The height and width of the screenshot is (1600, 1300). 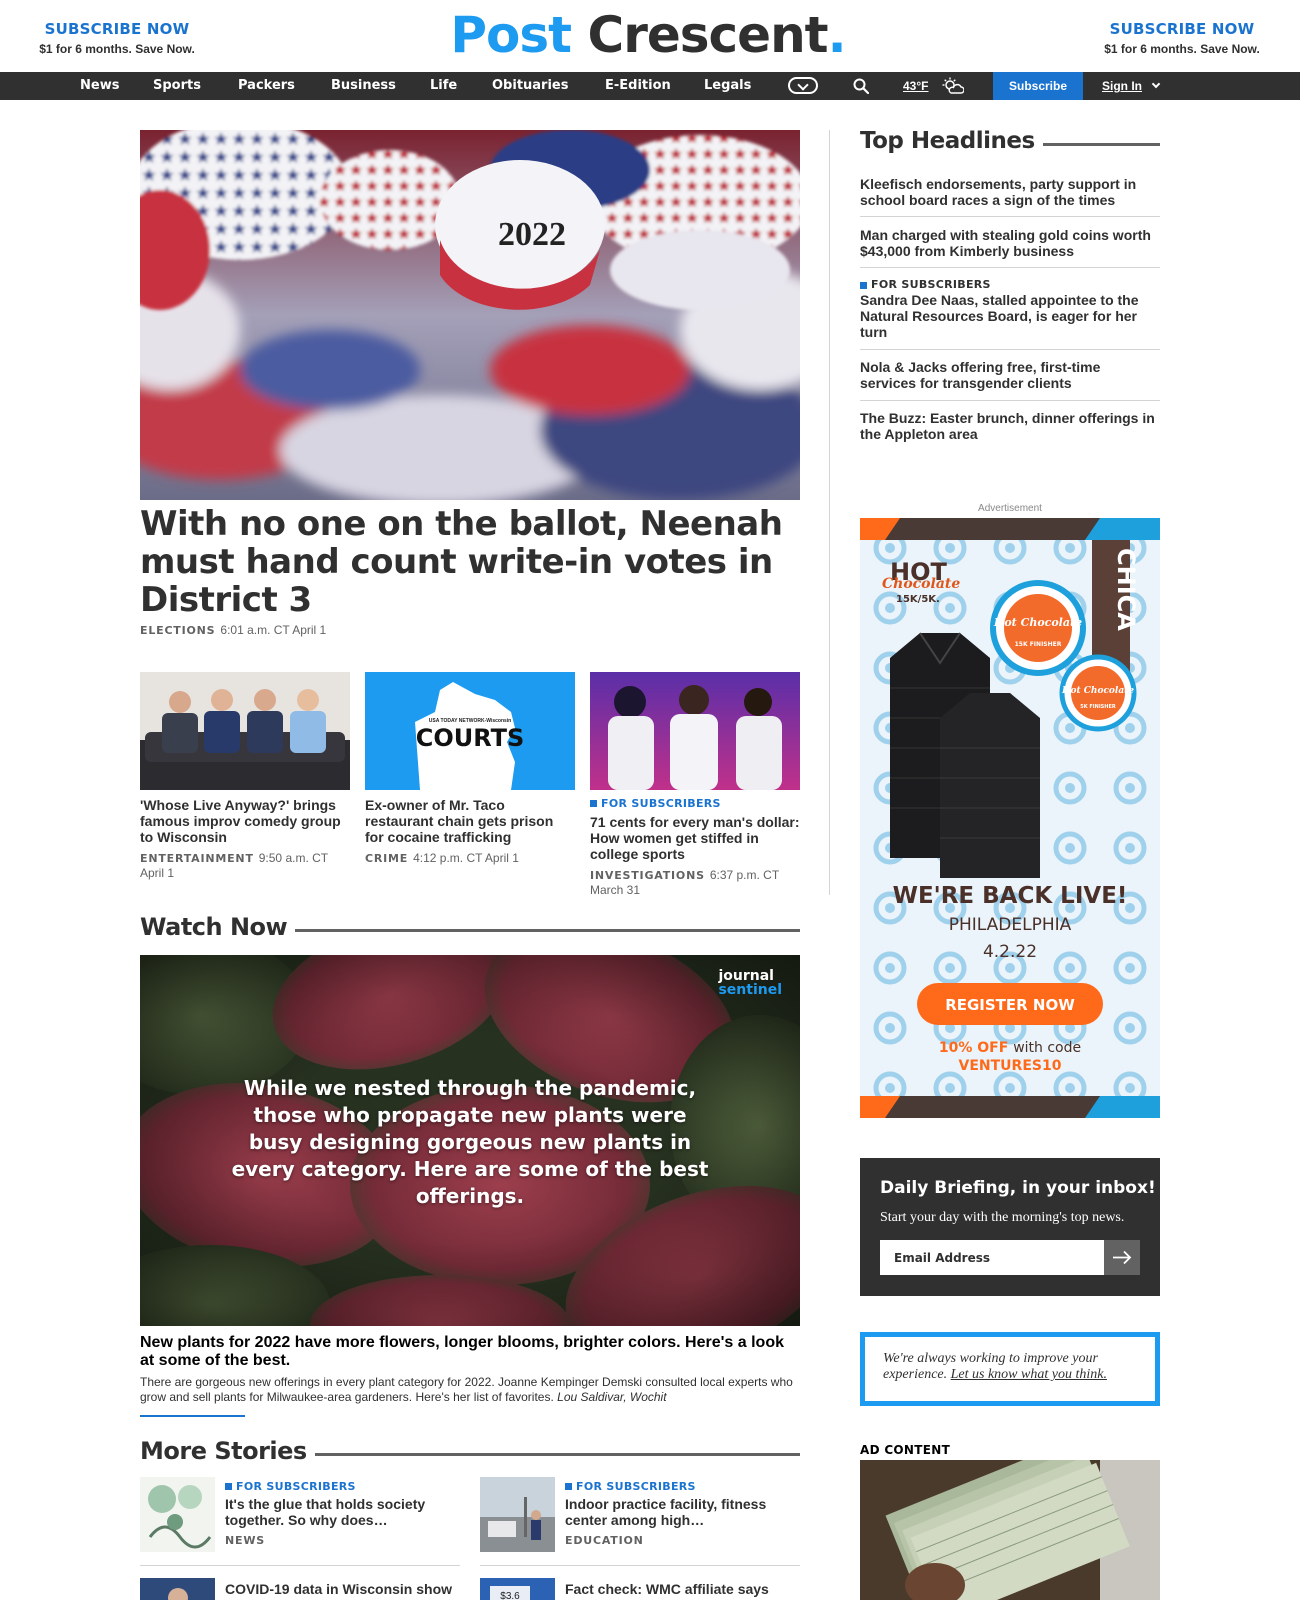 I want to click on medal-text-small: Hot Chocolate, so click(x=1097, y=691).